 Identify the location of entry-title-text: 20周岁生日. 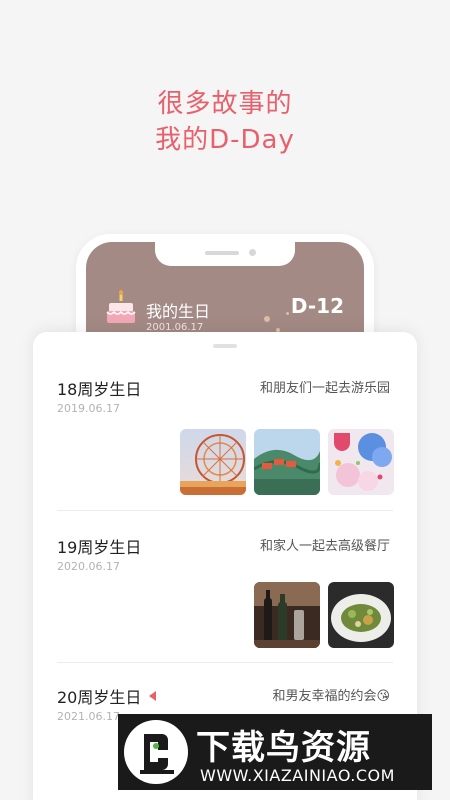
(99, 697).